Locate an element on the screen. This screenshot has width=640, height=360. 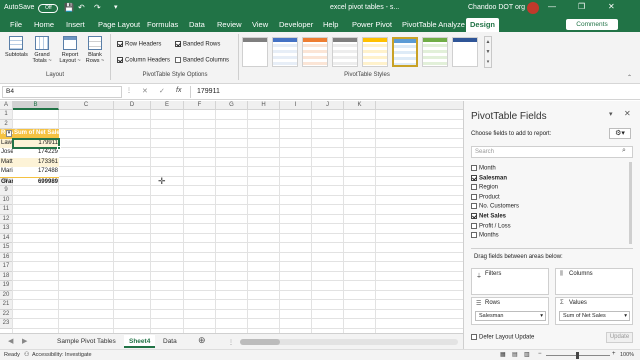
tab-developer: Developer is located at coordinates (296, 24).